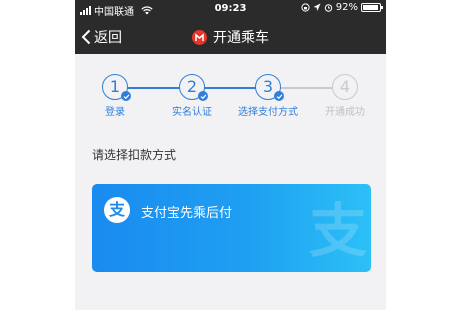 Image resolution: width=465 pixels, height=310 pixels. I want to click on nav-bar: 返回 开通乘车, so click(230, 36).